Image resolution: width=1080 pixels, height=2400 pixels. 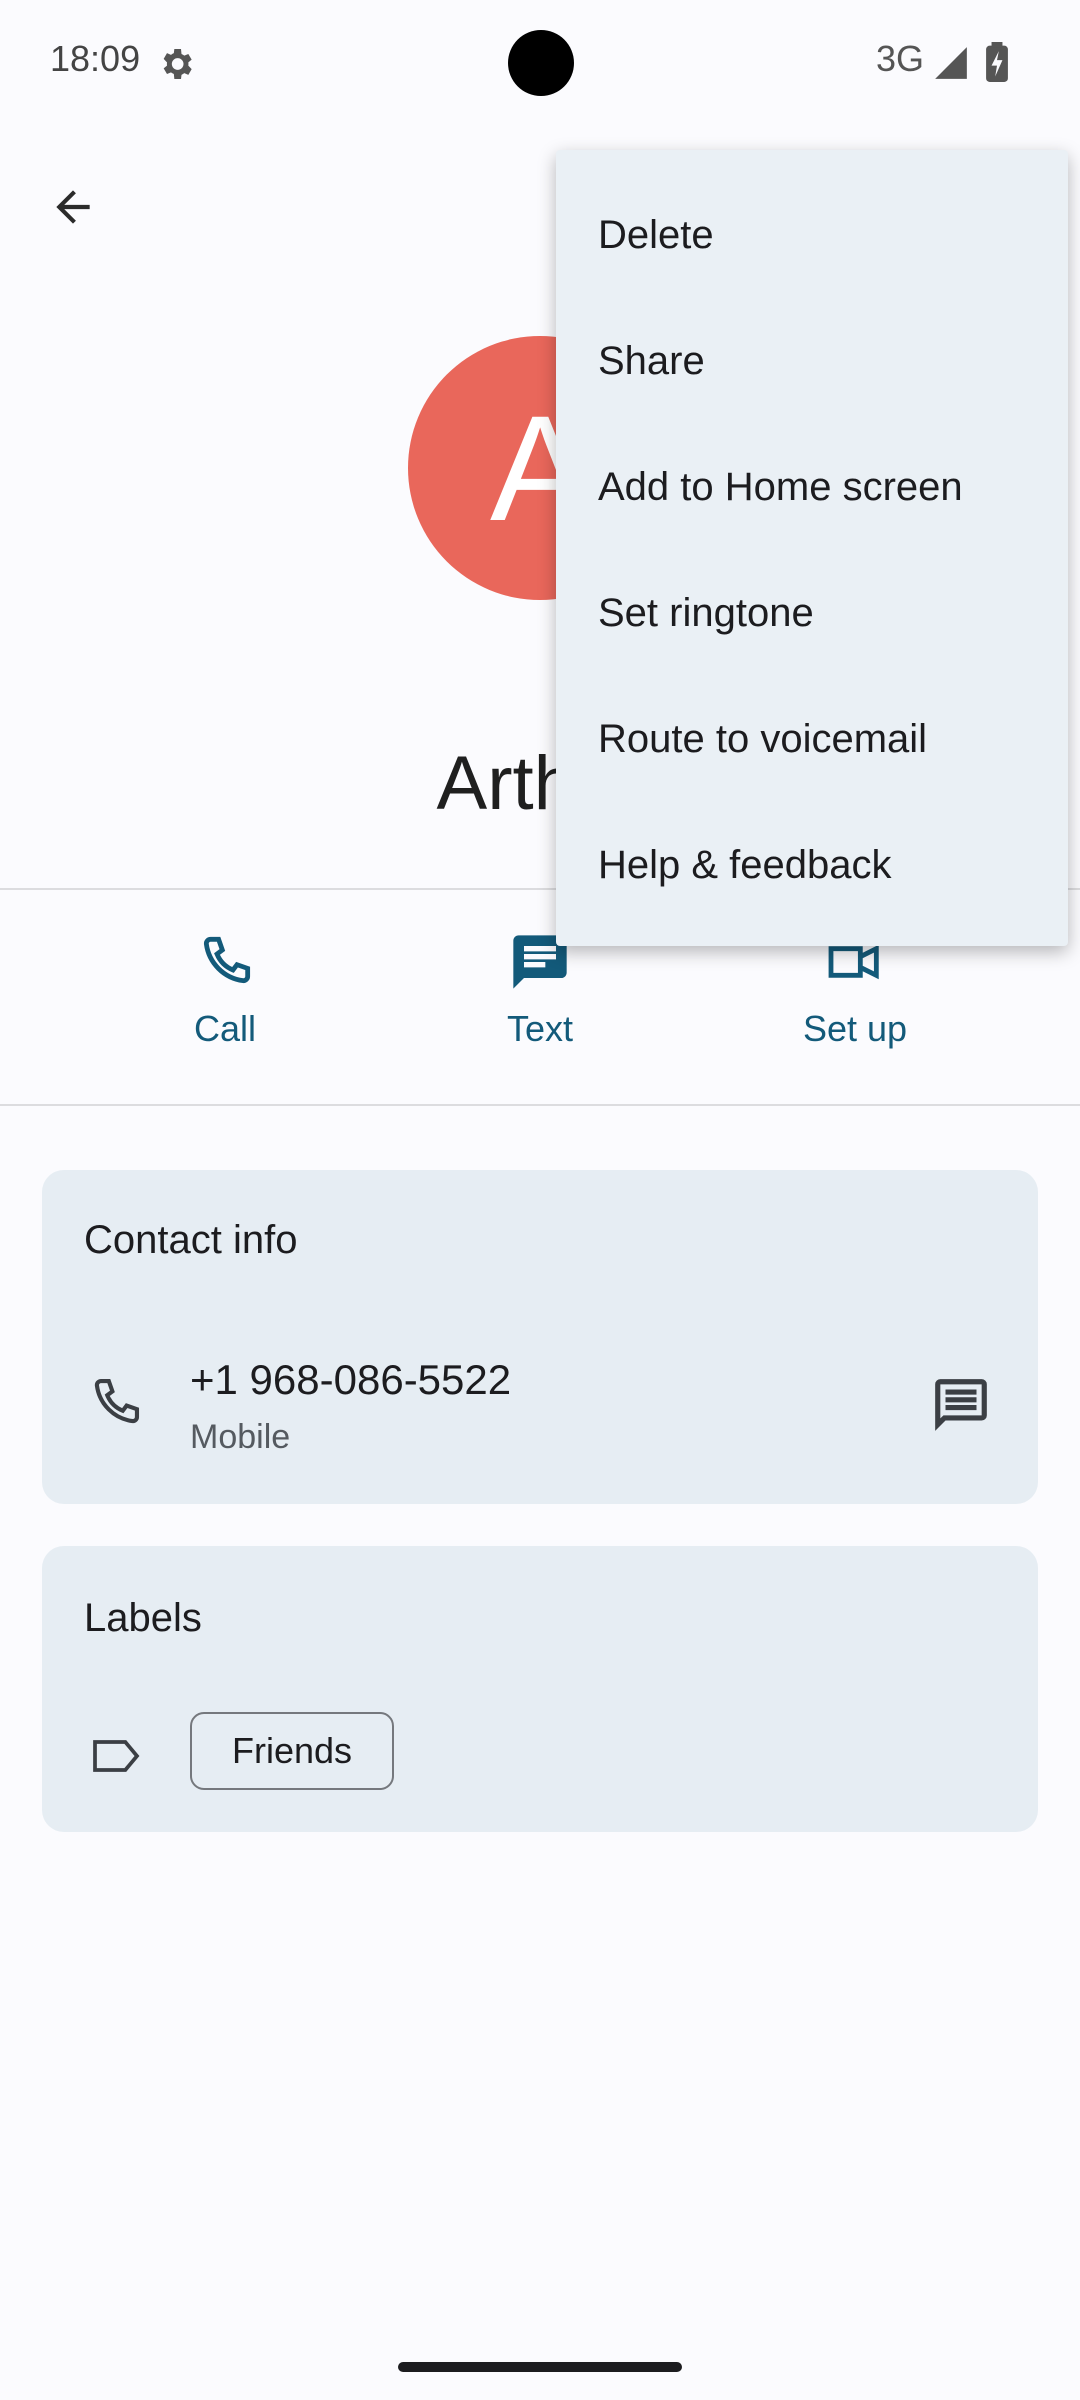 I want to click on signal-icon, so click(x=951, y=63).